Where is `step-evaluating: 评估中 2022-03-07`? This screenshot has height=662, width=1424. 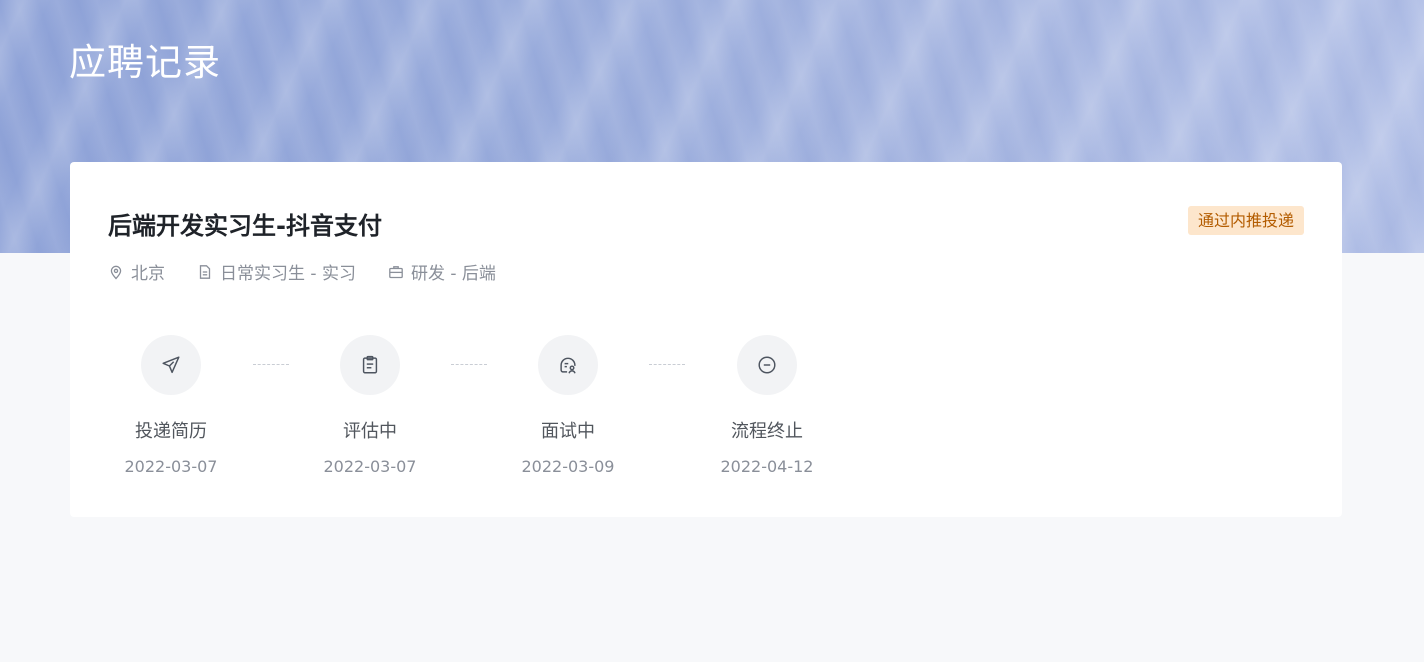
step-evaluating: 评估中 2022-03-07 is located at coordinates (370, 405).